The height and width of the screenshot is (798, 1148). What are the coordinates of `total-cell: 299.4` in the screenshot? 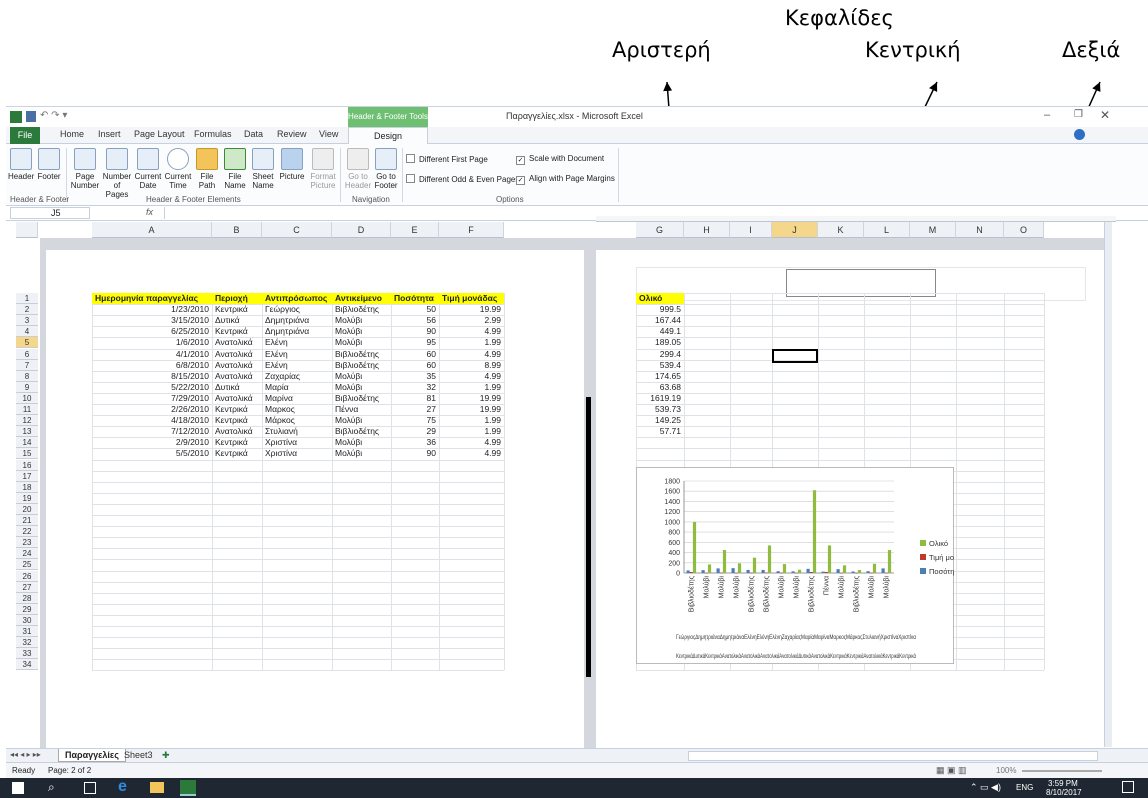 It's located at (660, 354).